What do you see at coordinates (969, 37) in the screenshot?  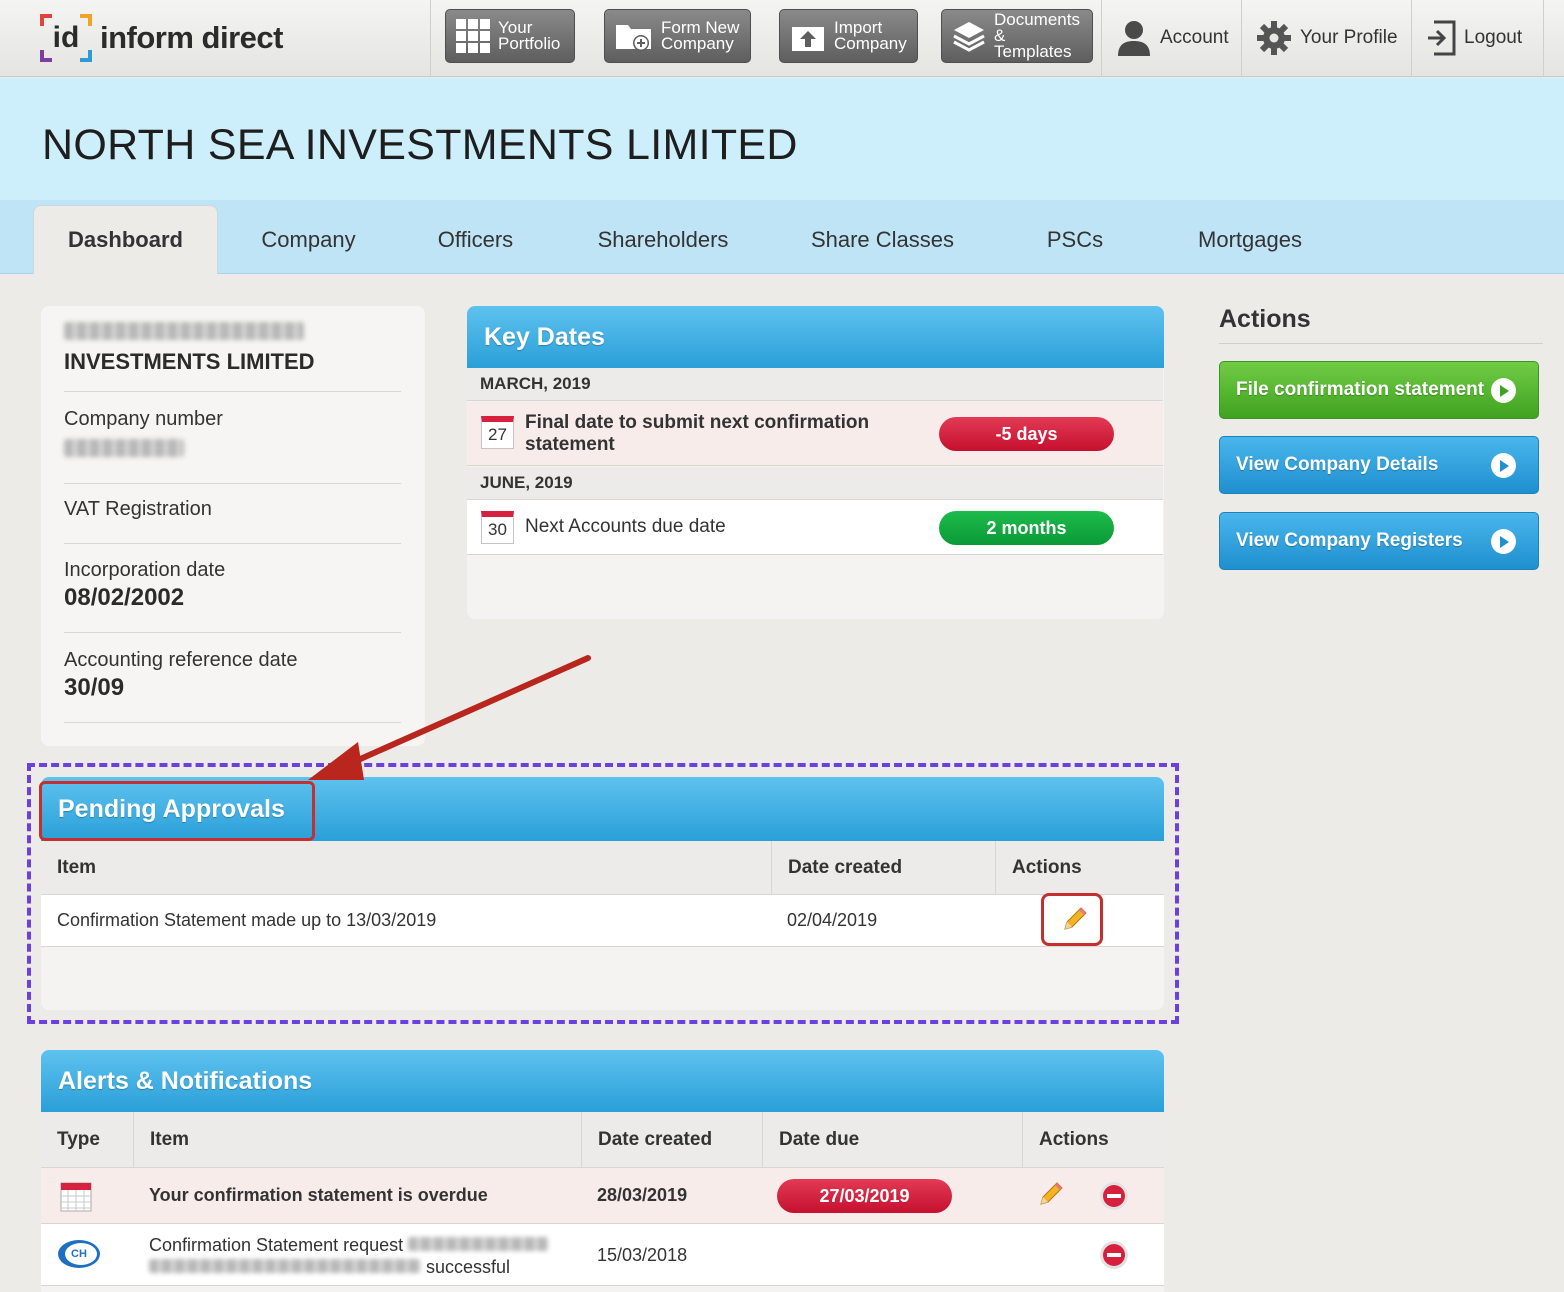 I see `layers-icon` at bounding box center [969, 37].